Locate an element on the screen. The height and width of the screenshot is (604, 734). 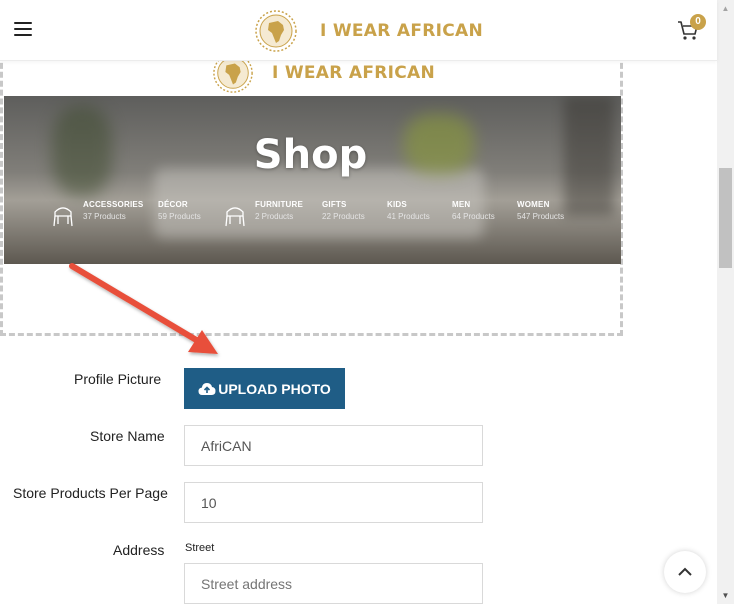
banner-title: Shop is located at coordinates (310, 155).